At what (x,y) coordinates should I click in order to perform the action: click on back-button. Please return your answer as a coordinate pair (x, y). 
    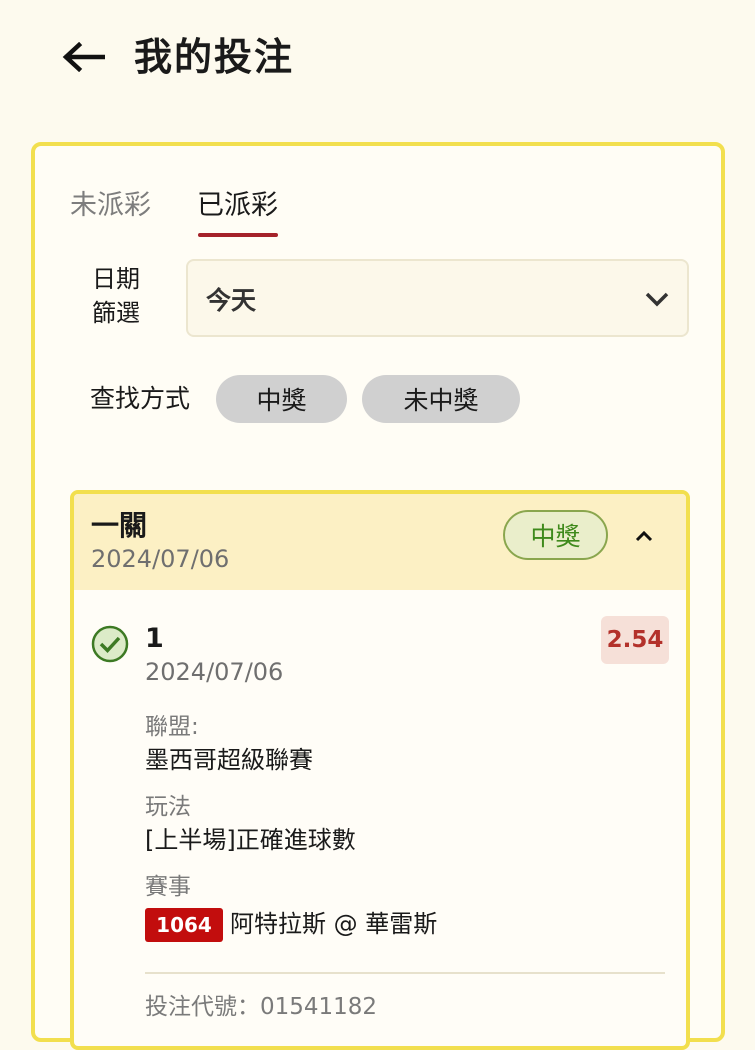
    Looking at the image, I should click on (83, 57).